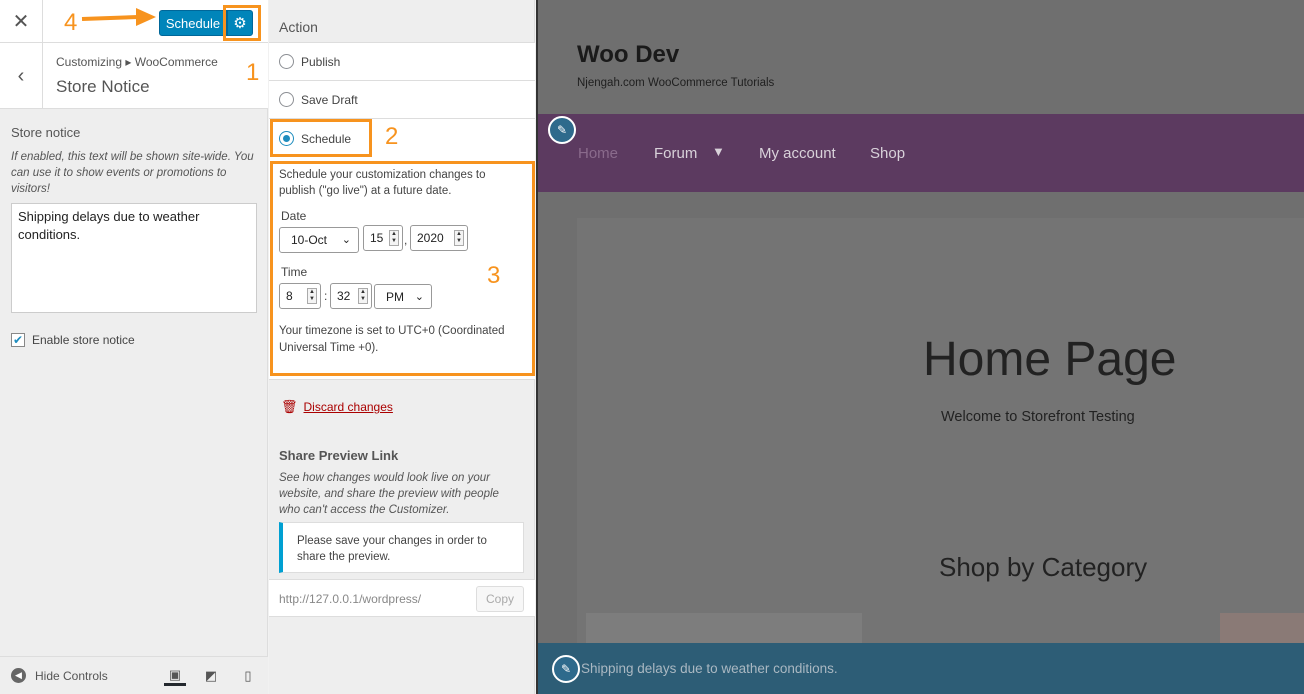 The width and height of the screenshot is (1304, 694). I want to click on radio-label: Publish, so click(321, 61).